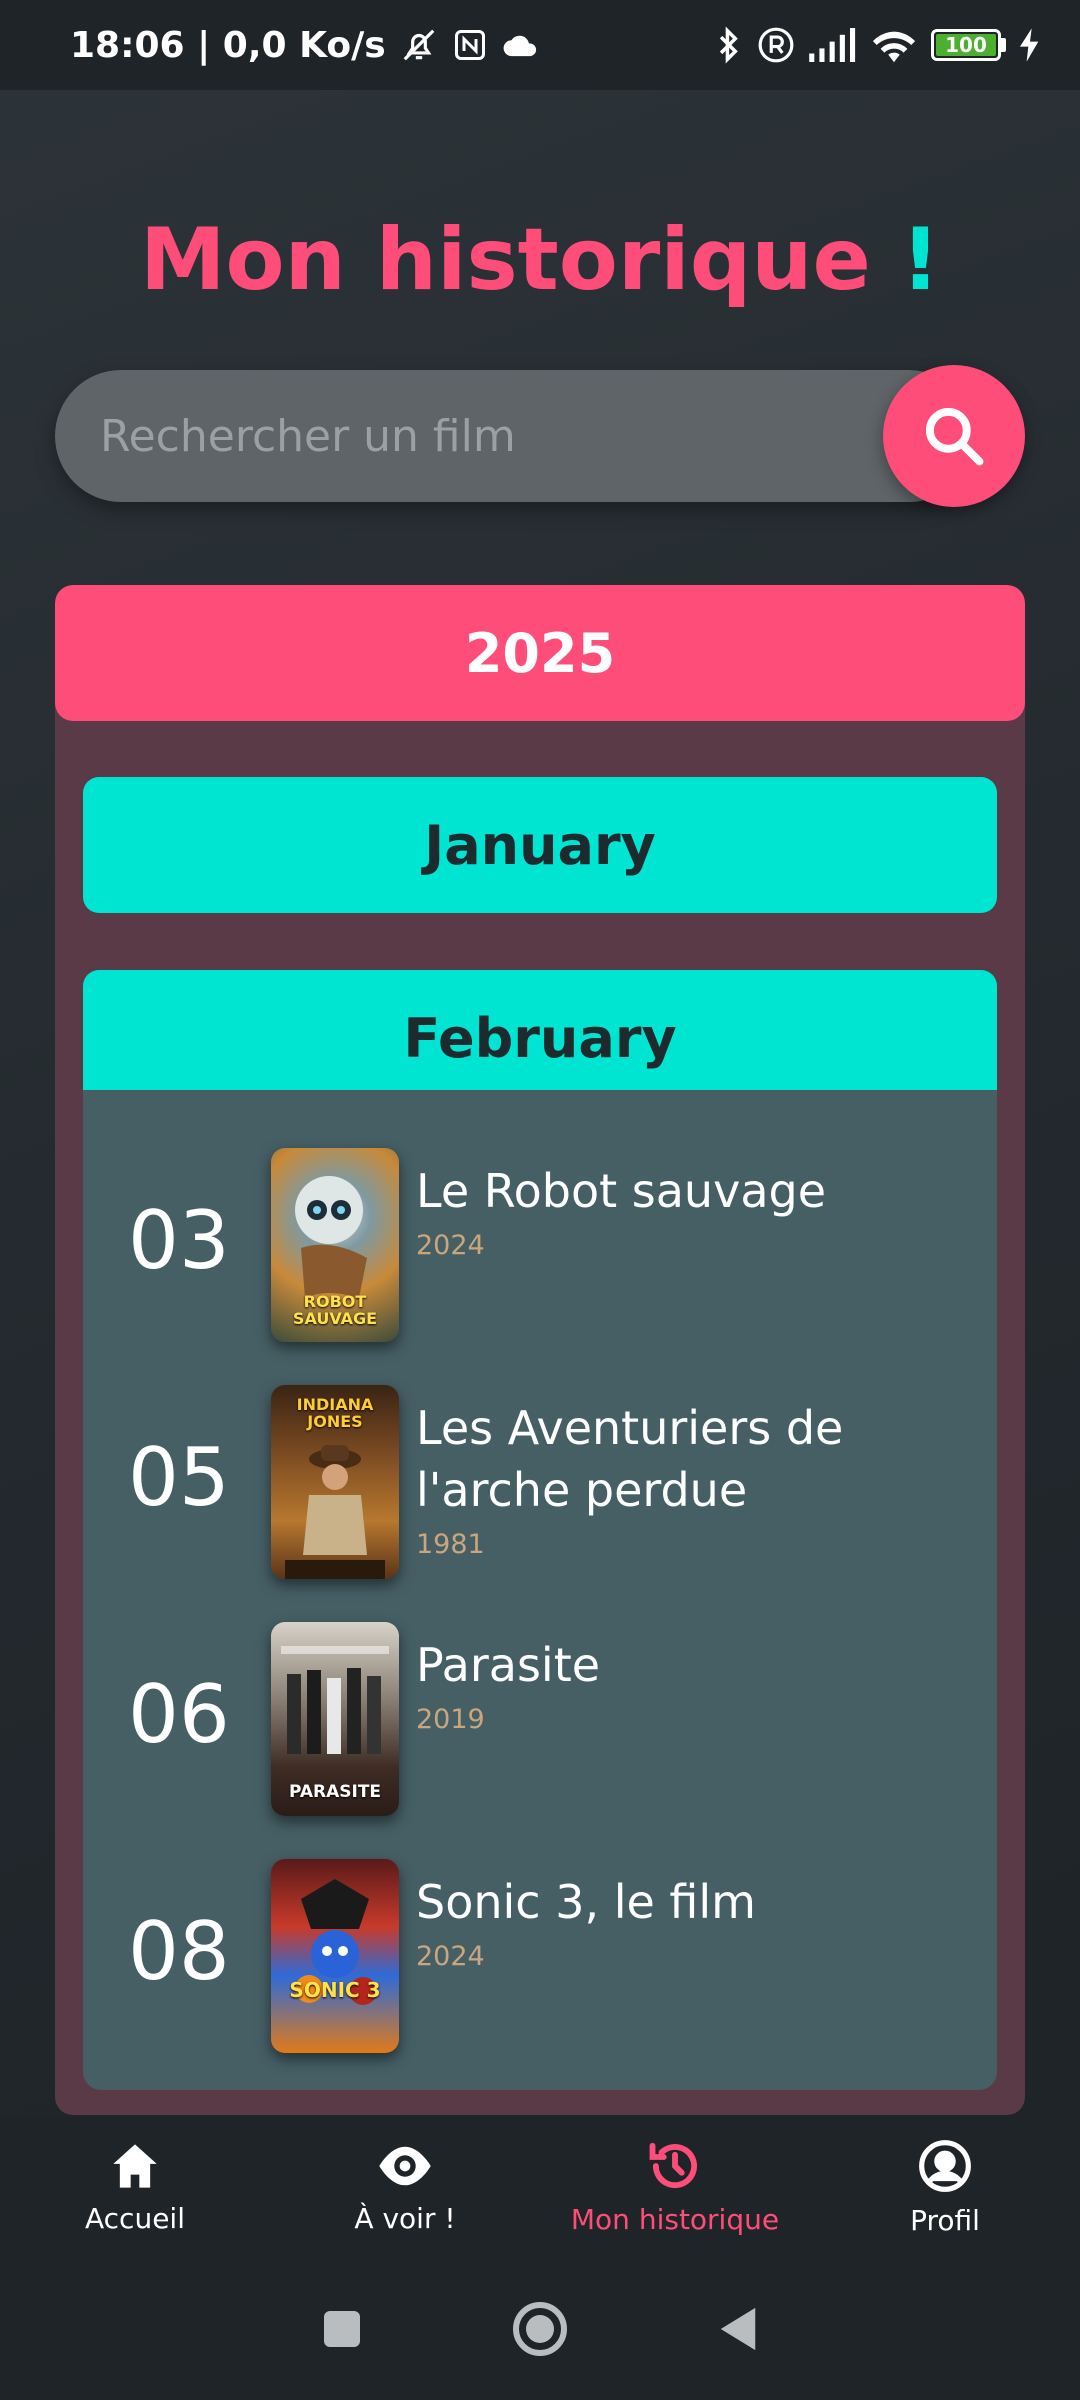  Describe the element at coordinates (894, 47) in the screenshot. I see `wifi-icon` at that location.